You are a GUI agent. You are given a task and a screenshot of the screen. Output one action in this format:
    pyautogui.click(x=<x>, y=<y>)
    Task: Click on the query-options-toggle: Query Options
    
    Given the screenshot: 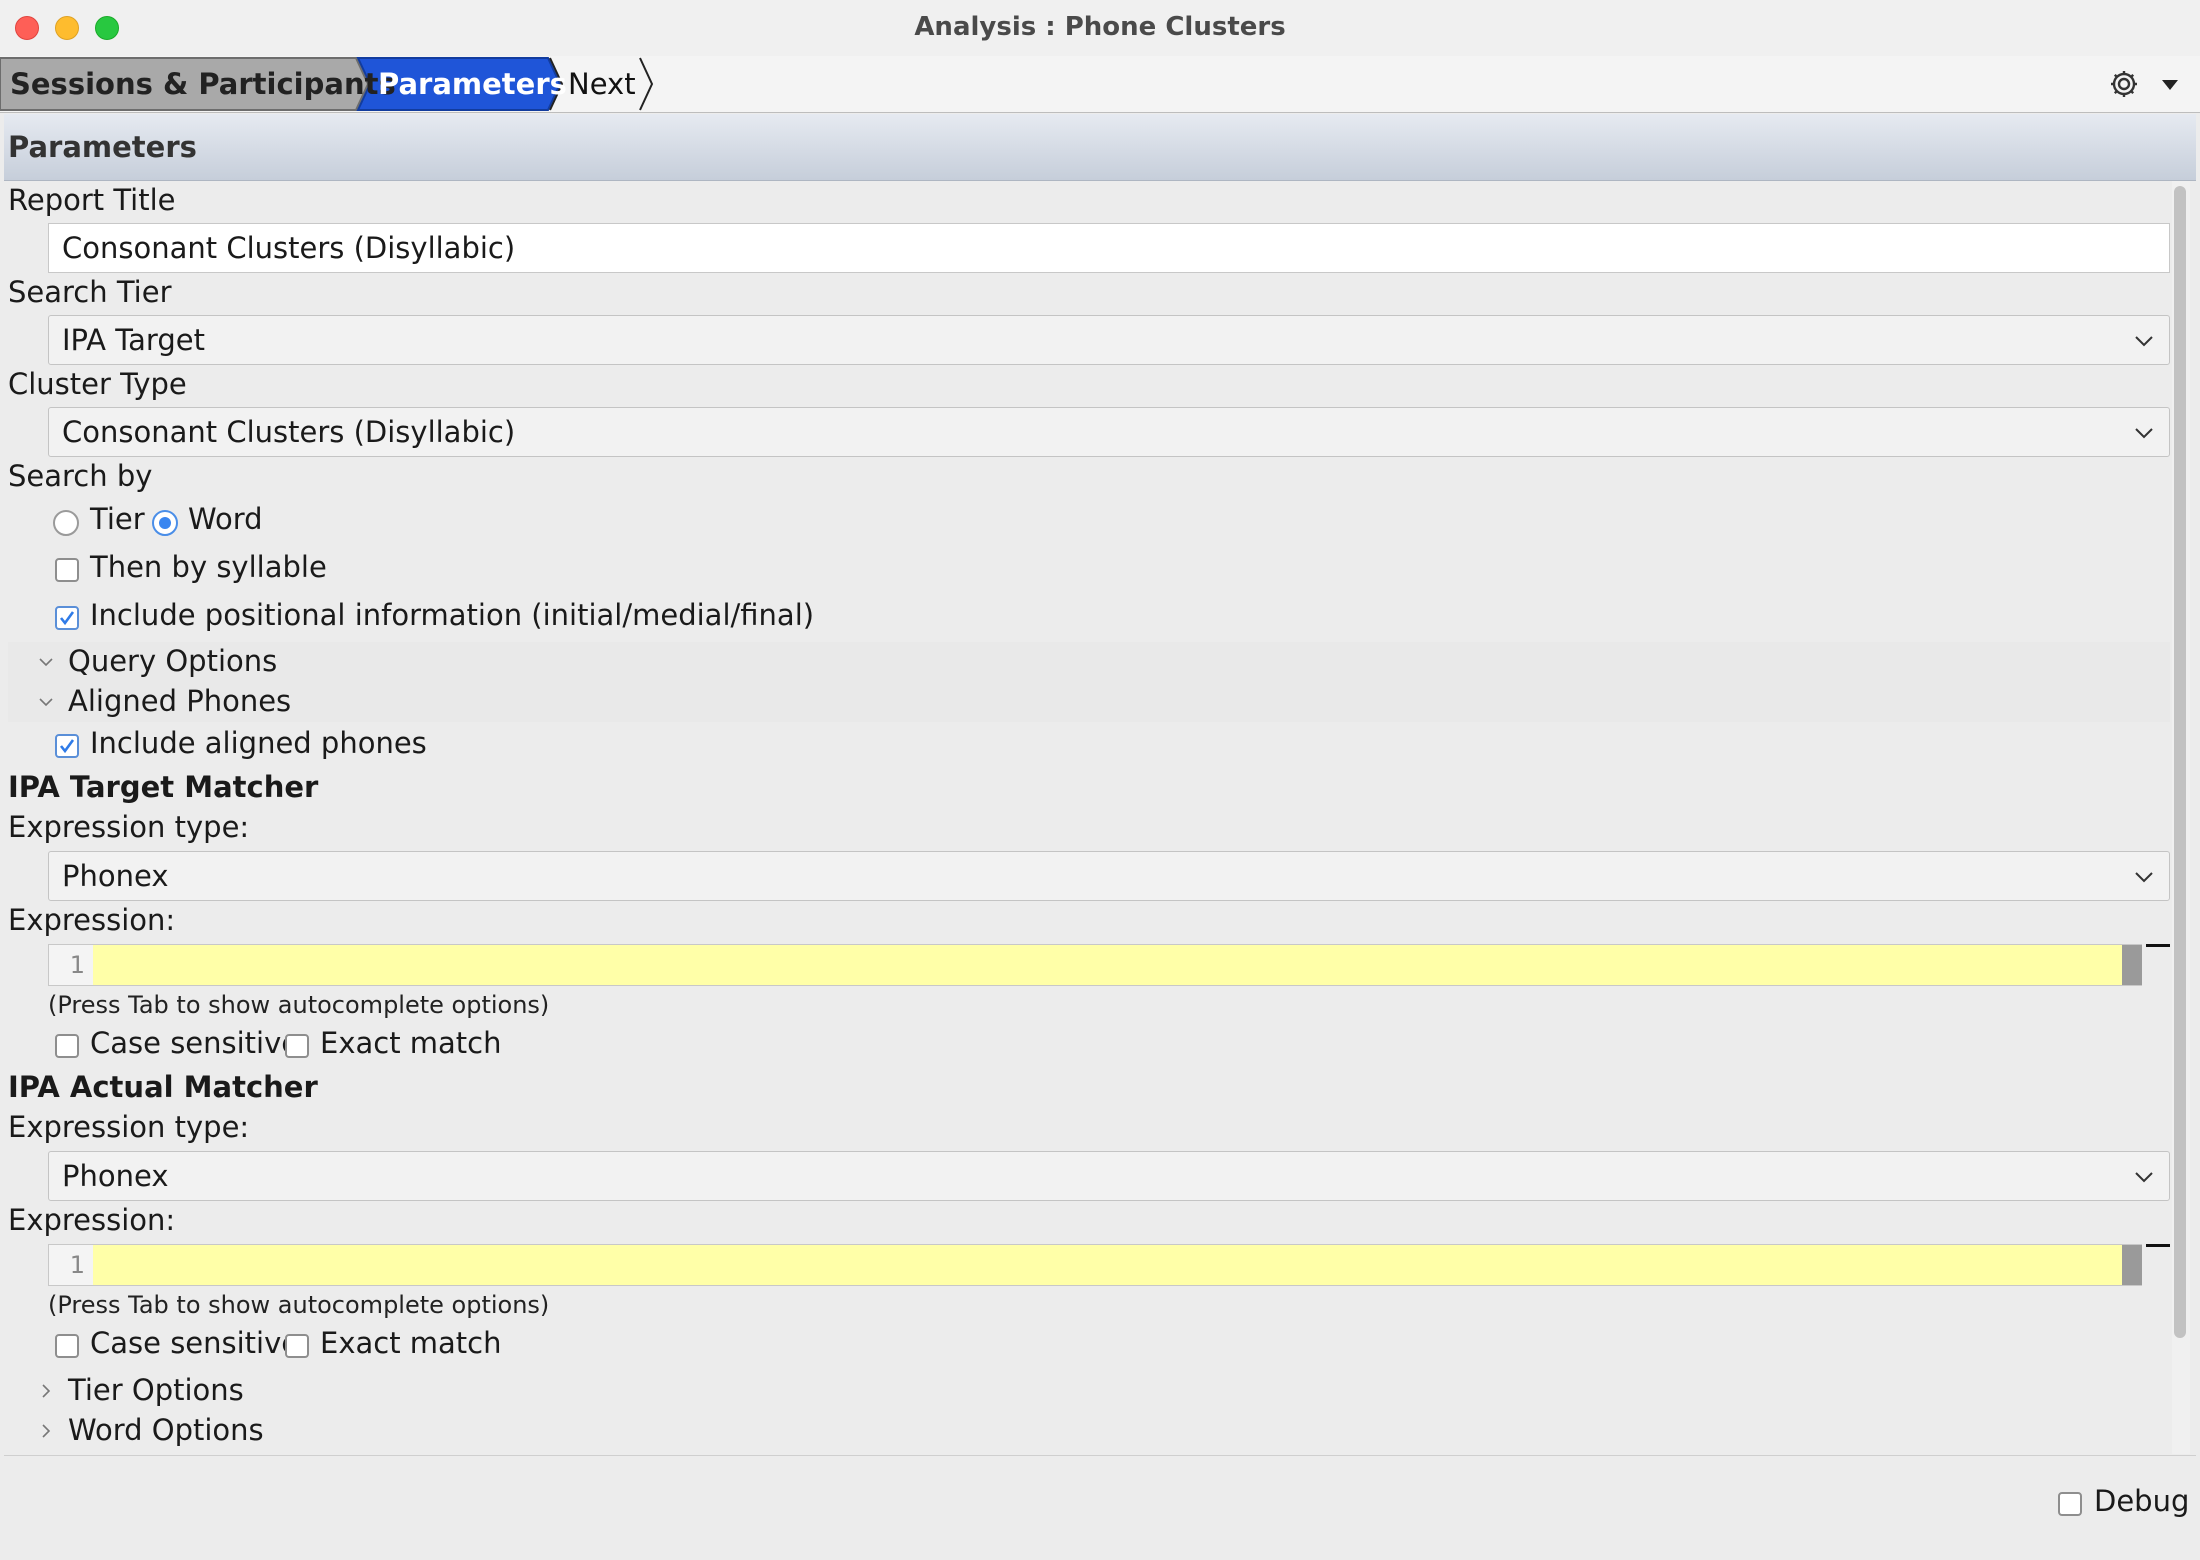 What is the action you would take?
    pyautogui.click(x=1089, y=662)
    